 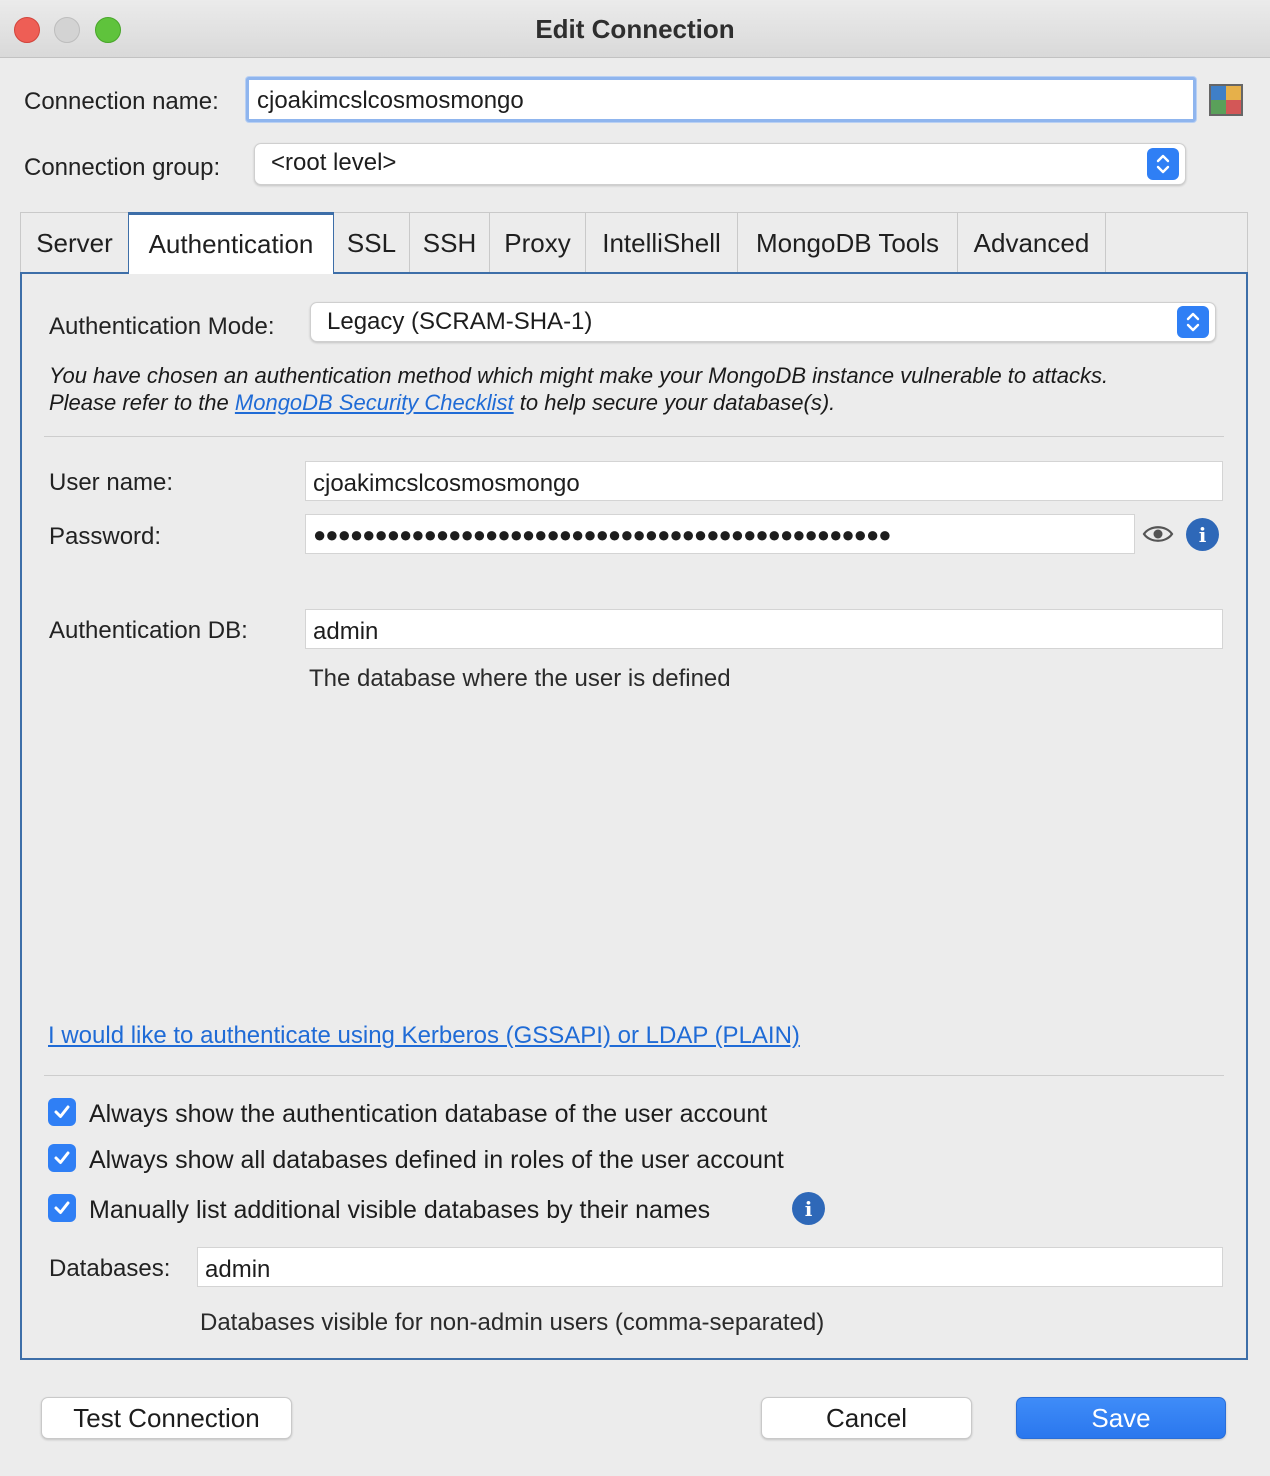 What do you see at coordinates (1032, 243) in the screenshot?
I see `tab-advanced: Advanced` at bounding box center [1032, 243].